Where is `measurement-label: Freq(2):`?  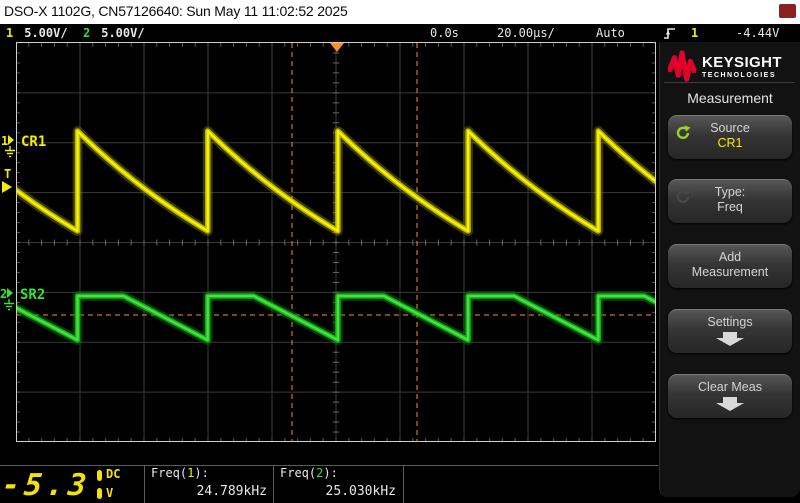 measurement-label: Freq(2): is located at coordinates (338, 473).